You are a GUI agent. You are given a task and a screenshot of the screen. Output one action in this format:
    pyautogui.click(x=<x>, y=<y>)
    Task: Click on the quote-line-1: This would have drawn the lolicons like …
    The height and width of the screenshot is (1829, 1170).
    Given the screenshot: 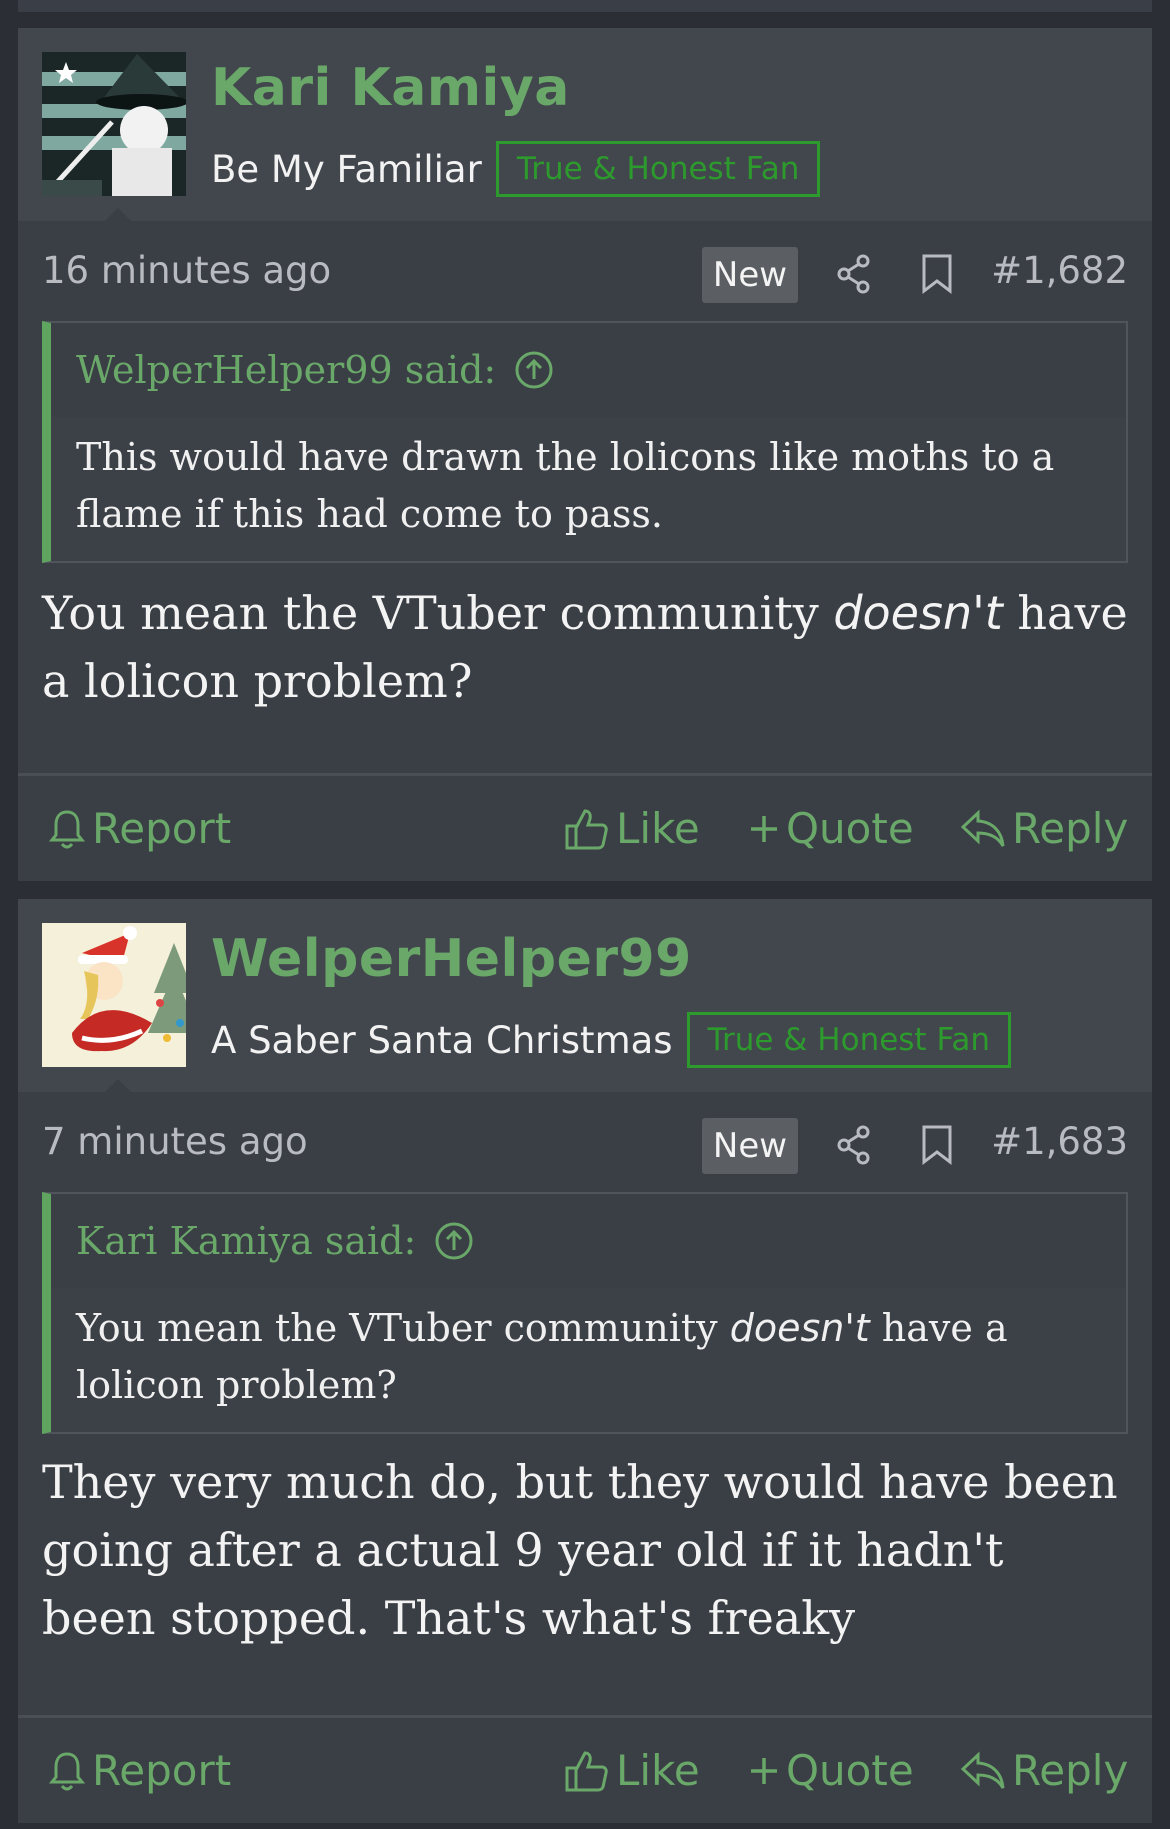 What is the action you would take?
    pyautogui.click(x=565, y=457)
    